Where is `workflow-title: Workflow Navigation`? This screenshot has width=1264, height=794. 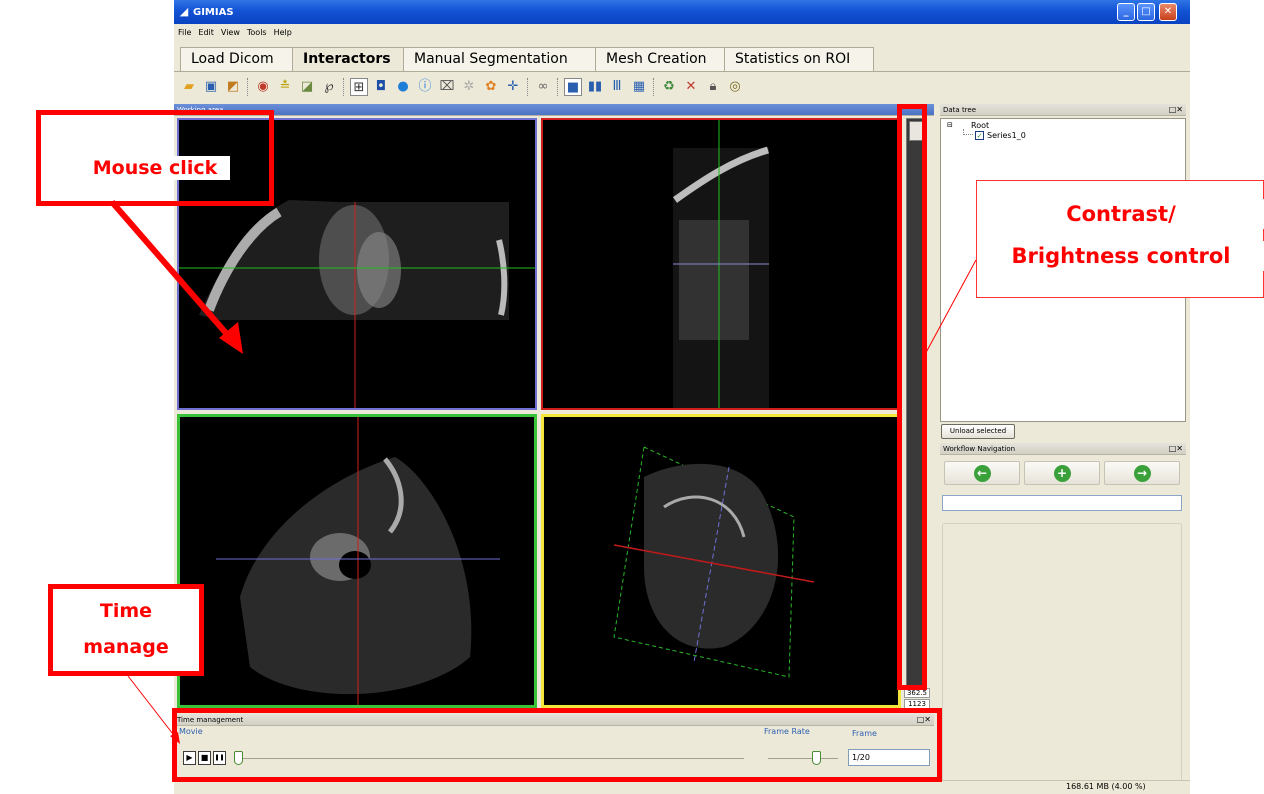 workflow-title: Workflow Navigation is located at coordinates (979, 449).